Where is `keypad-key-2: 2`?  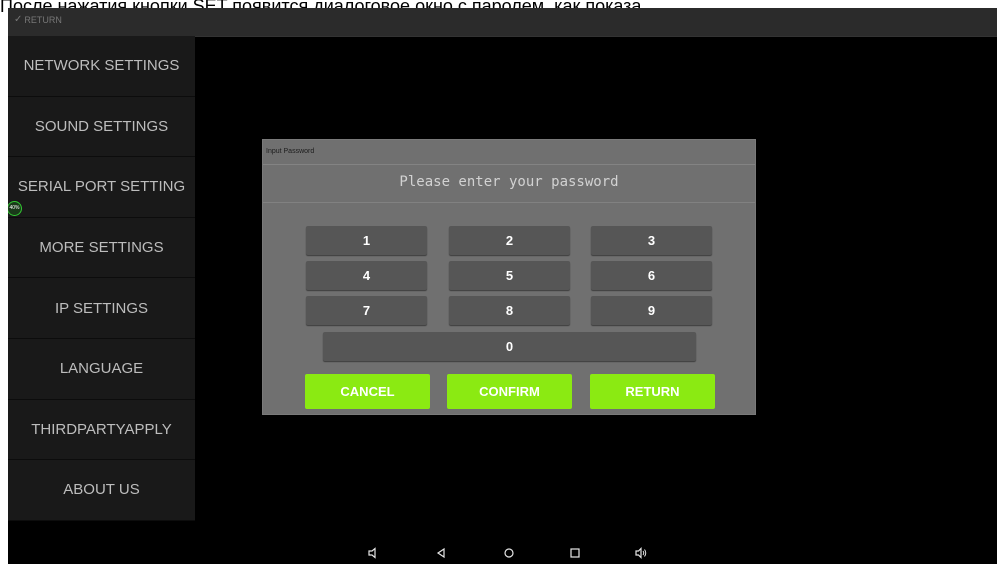 keypad-key-2: 2 is located at coordinates (509, 240).